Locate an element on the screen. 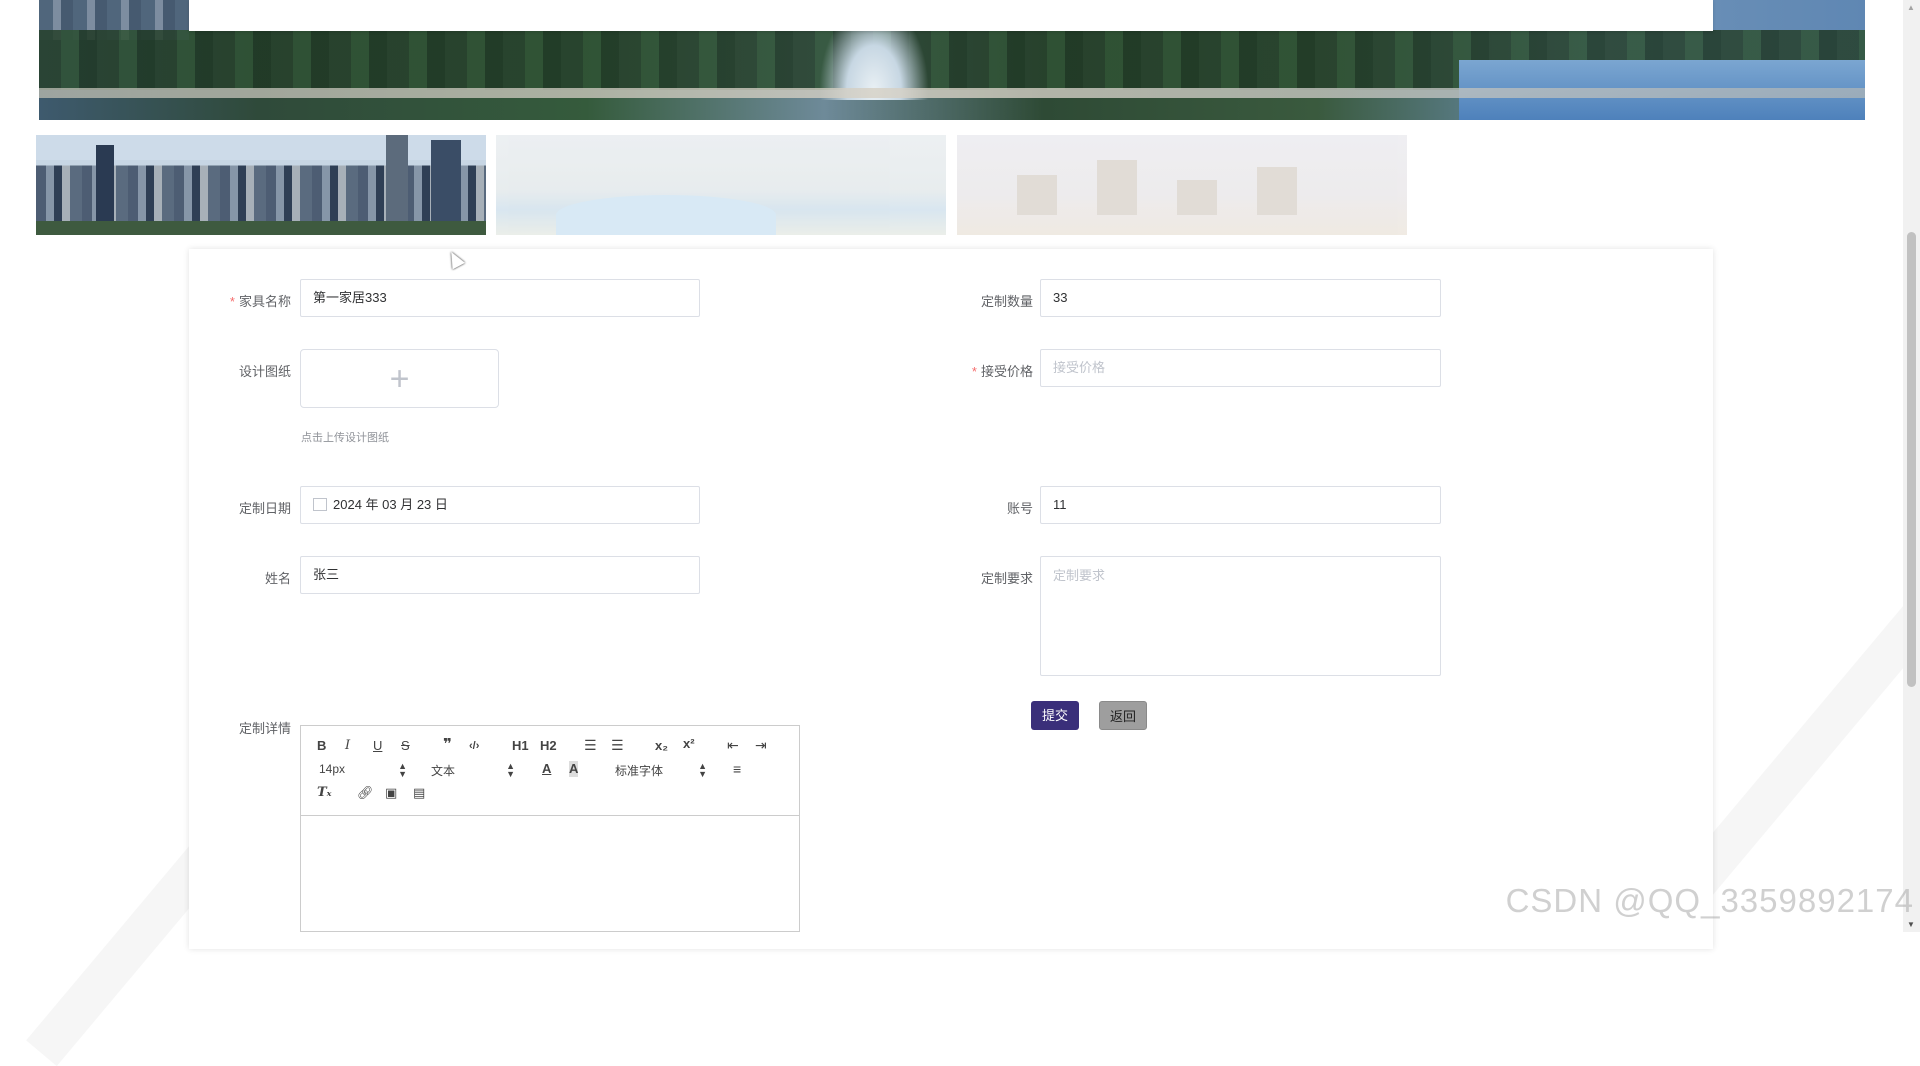 The image size is (1920, 1066). text-type-select: 文本 ▲ ▼ is located at coordinates (473, 770).